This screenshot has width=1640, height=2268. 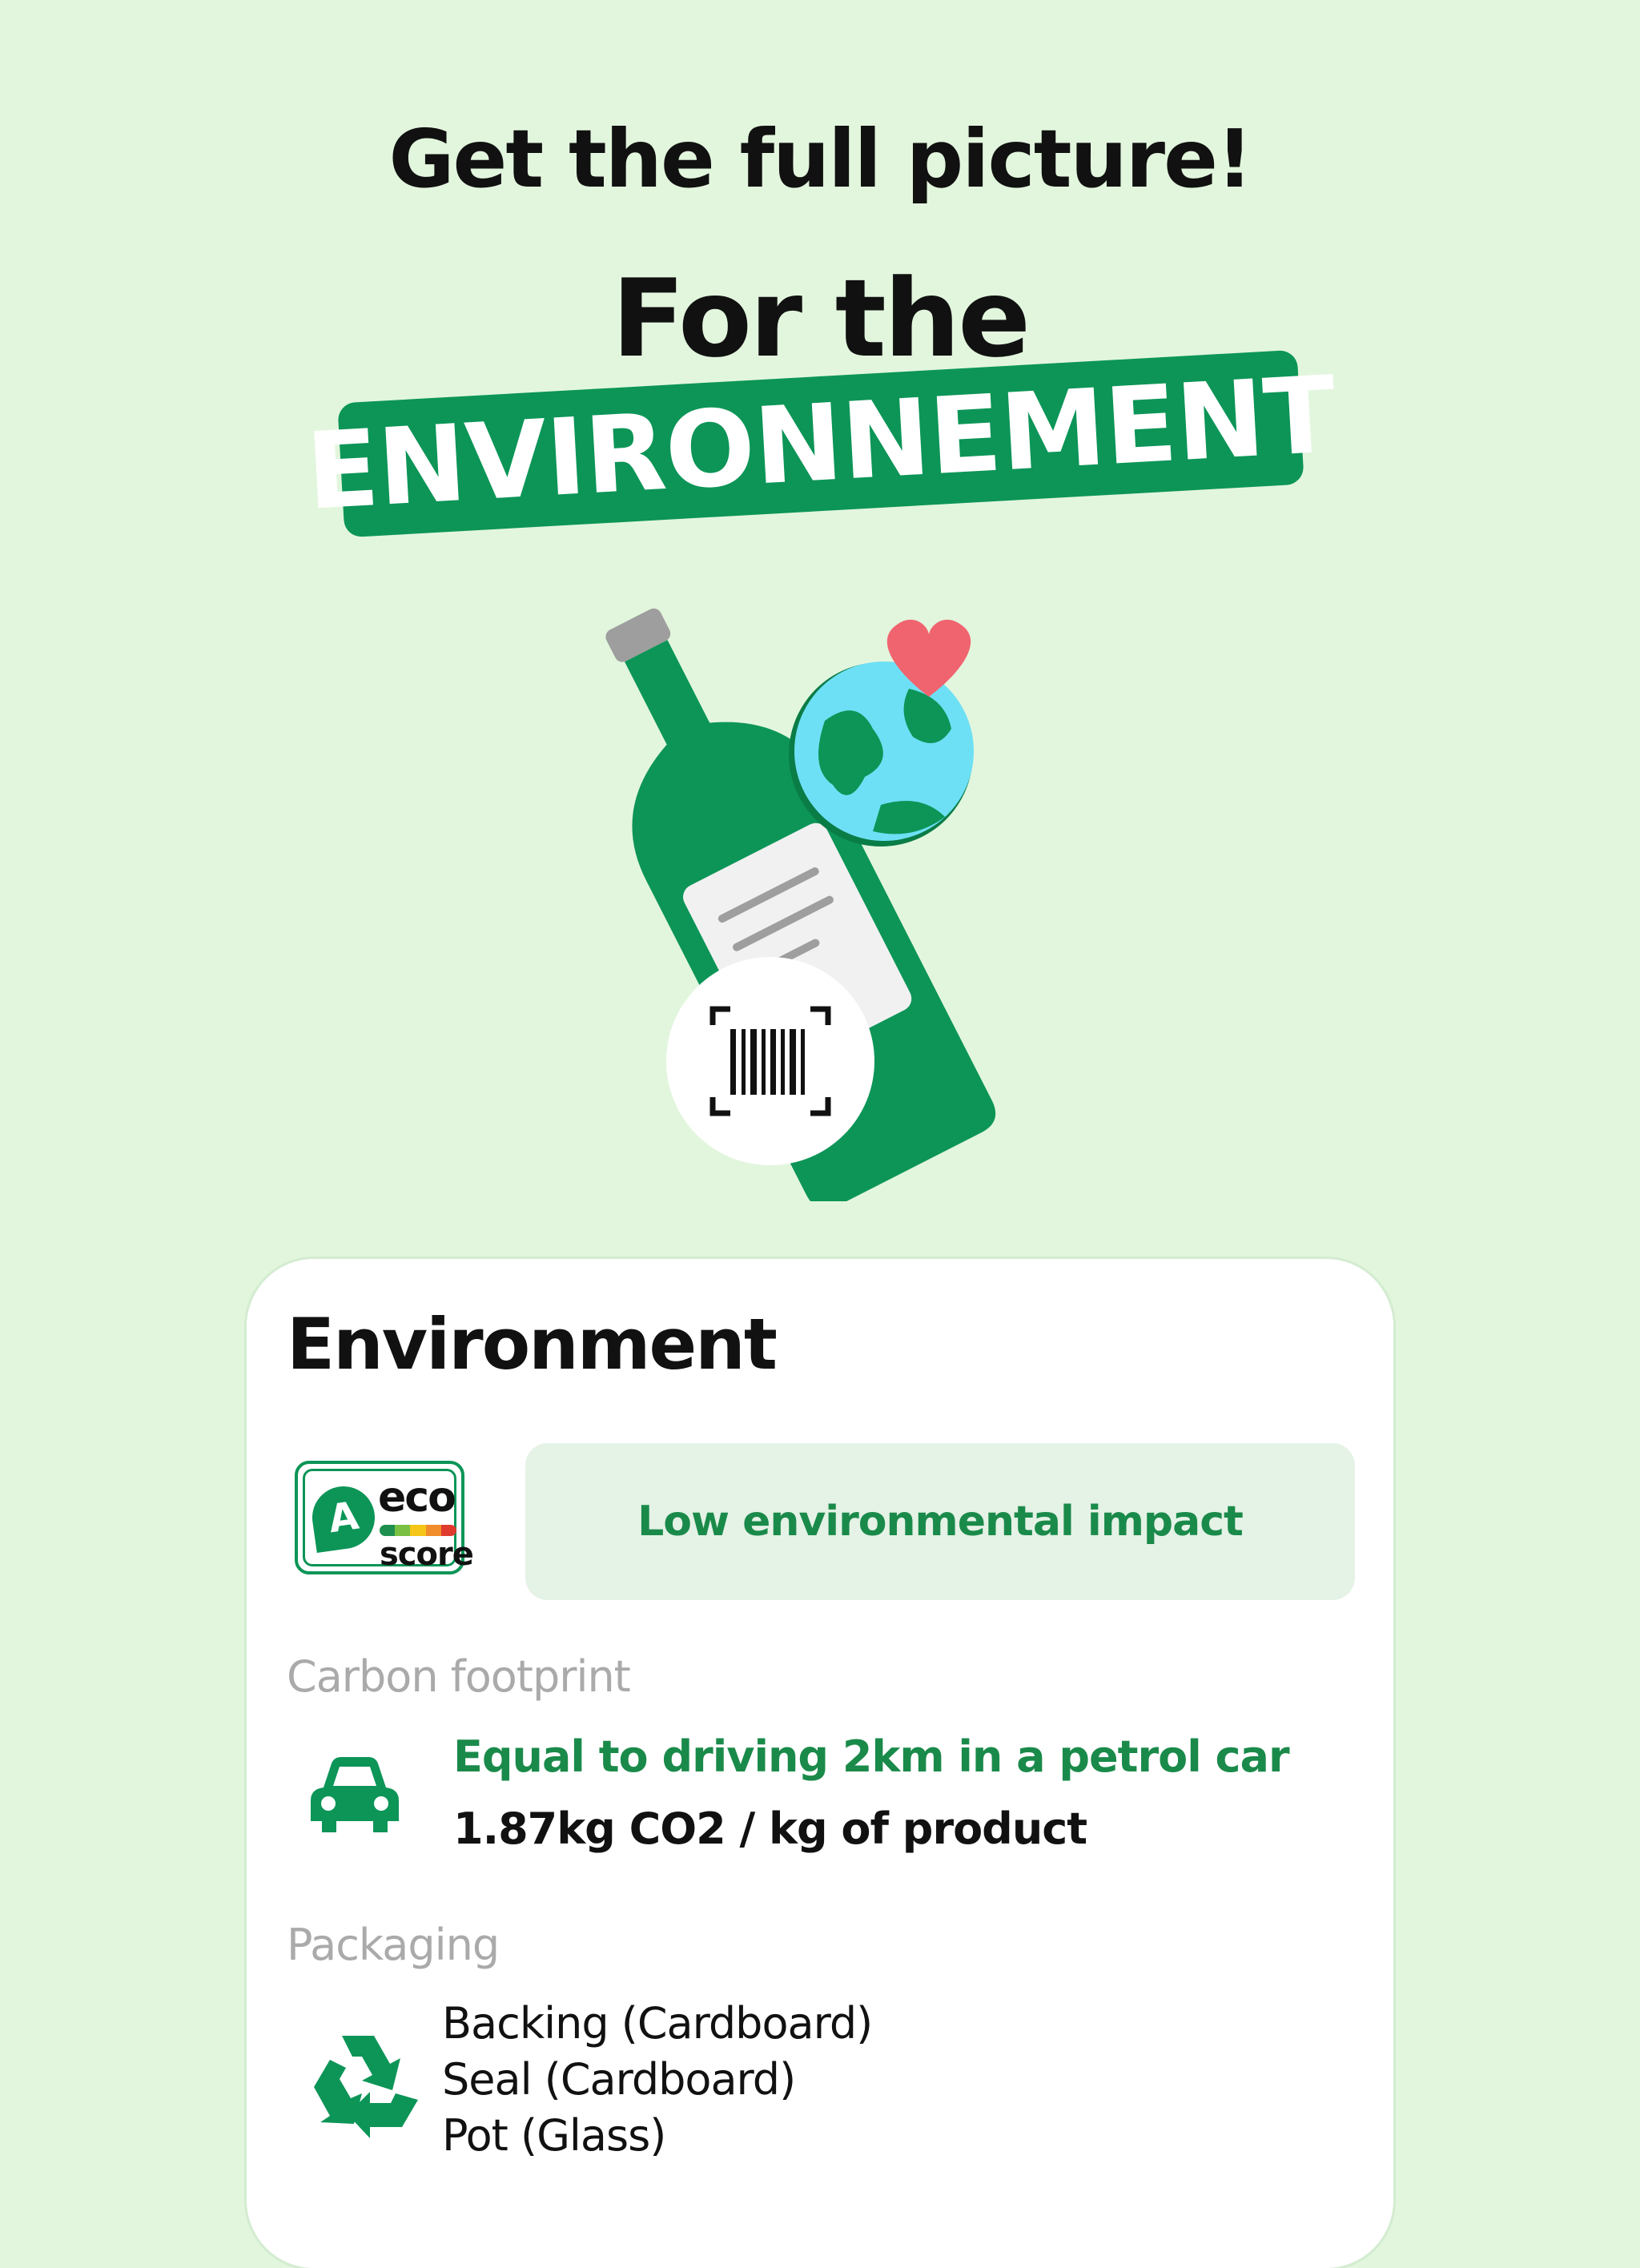 I want to click on carbon-footprint-label: Carbon footprint, so click(x=459, y=1676).